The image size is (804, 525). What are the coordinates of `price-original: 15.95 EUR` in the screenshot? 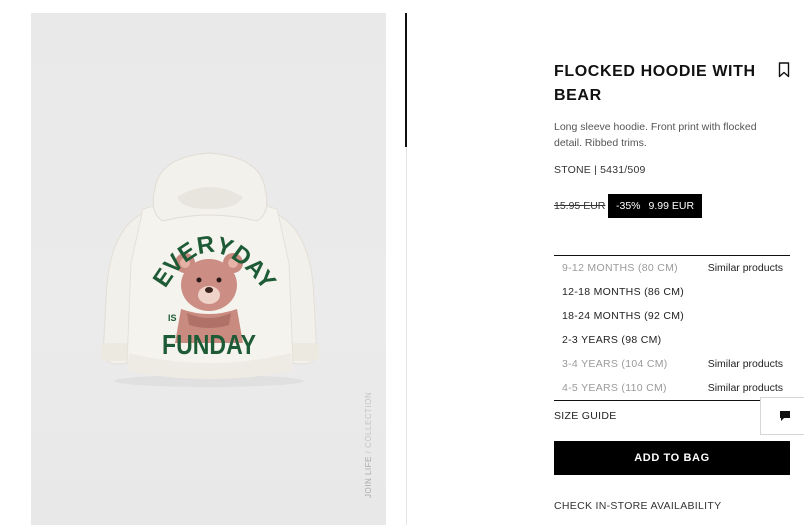 It's located at (580, 206).